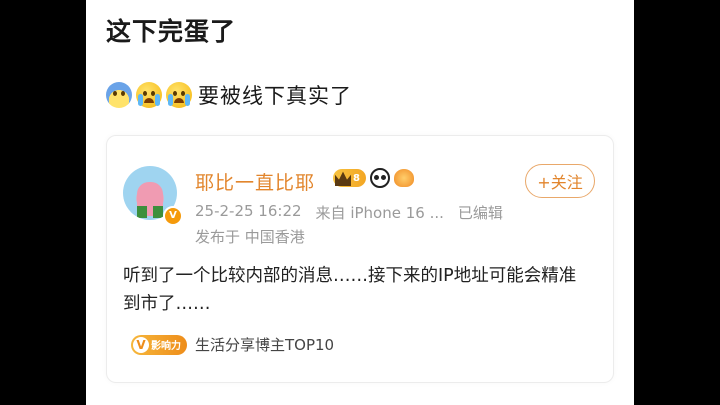 This screenshot has height=405, width=720. What do you see at coordinates (119, 95) in the screenshot?
I see `scared-face-icon` at bounding box center [119, 95].